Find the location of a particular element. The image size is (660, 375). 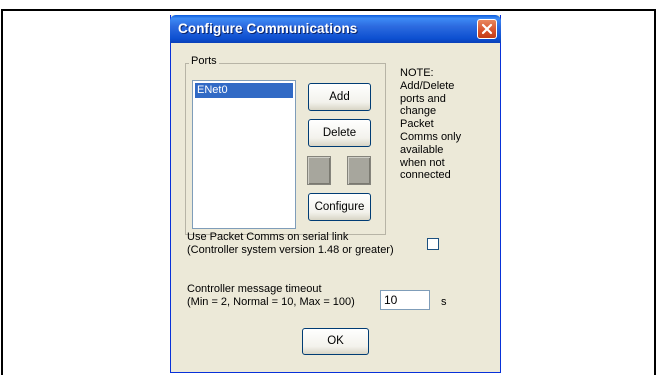

note-line: ports and is located at coordinates (423, 98).